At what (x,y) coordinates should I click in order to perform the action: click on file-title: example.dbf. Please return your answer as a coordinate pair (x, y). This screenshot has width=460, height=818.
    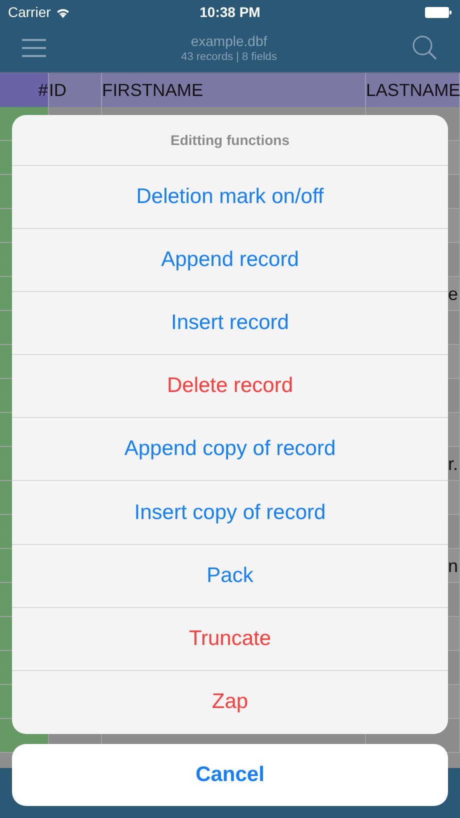
    Looking at the image, I should click on (229, 41).